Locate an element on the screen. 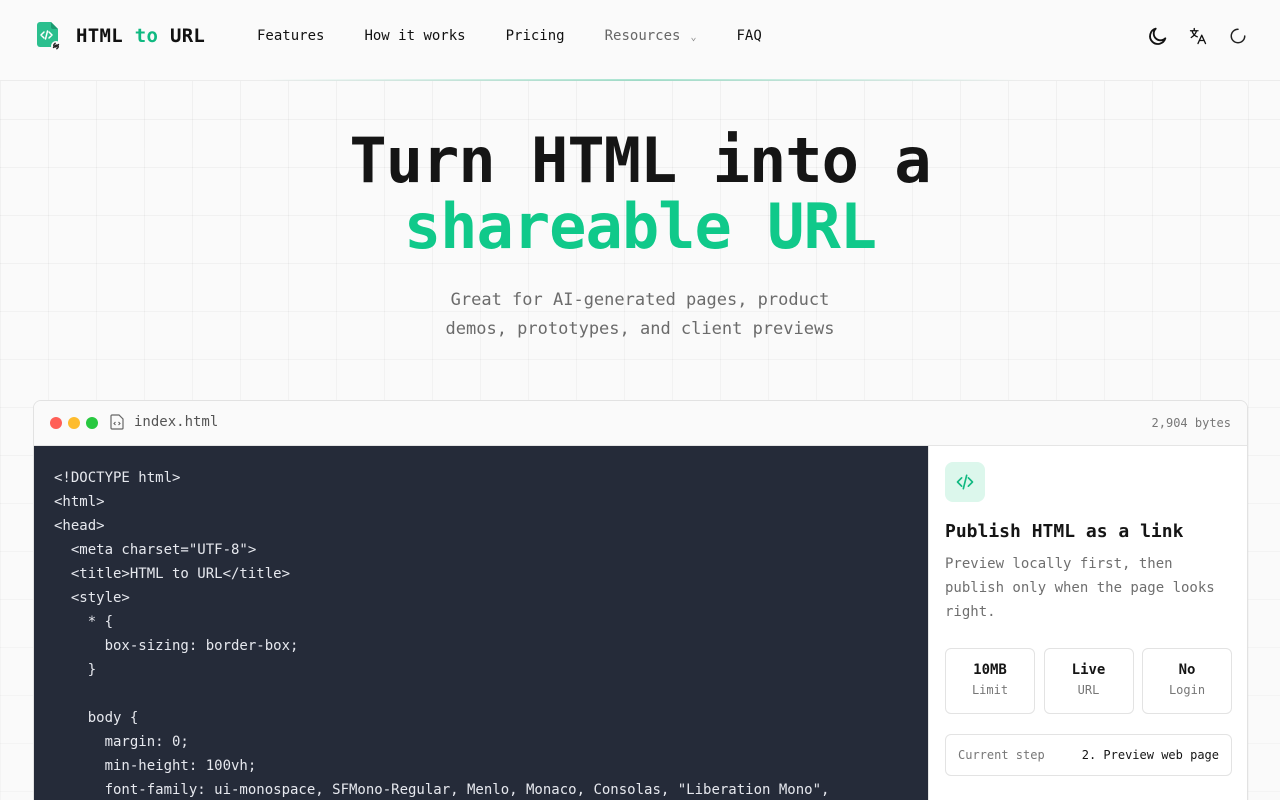 This screenshot has width=1280, height=800. logo-text: HTML to URL is located at coordinates (140, 36).